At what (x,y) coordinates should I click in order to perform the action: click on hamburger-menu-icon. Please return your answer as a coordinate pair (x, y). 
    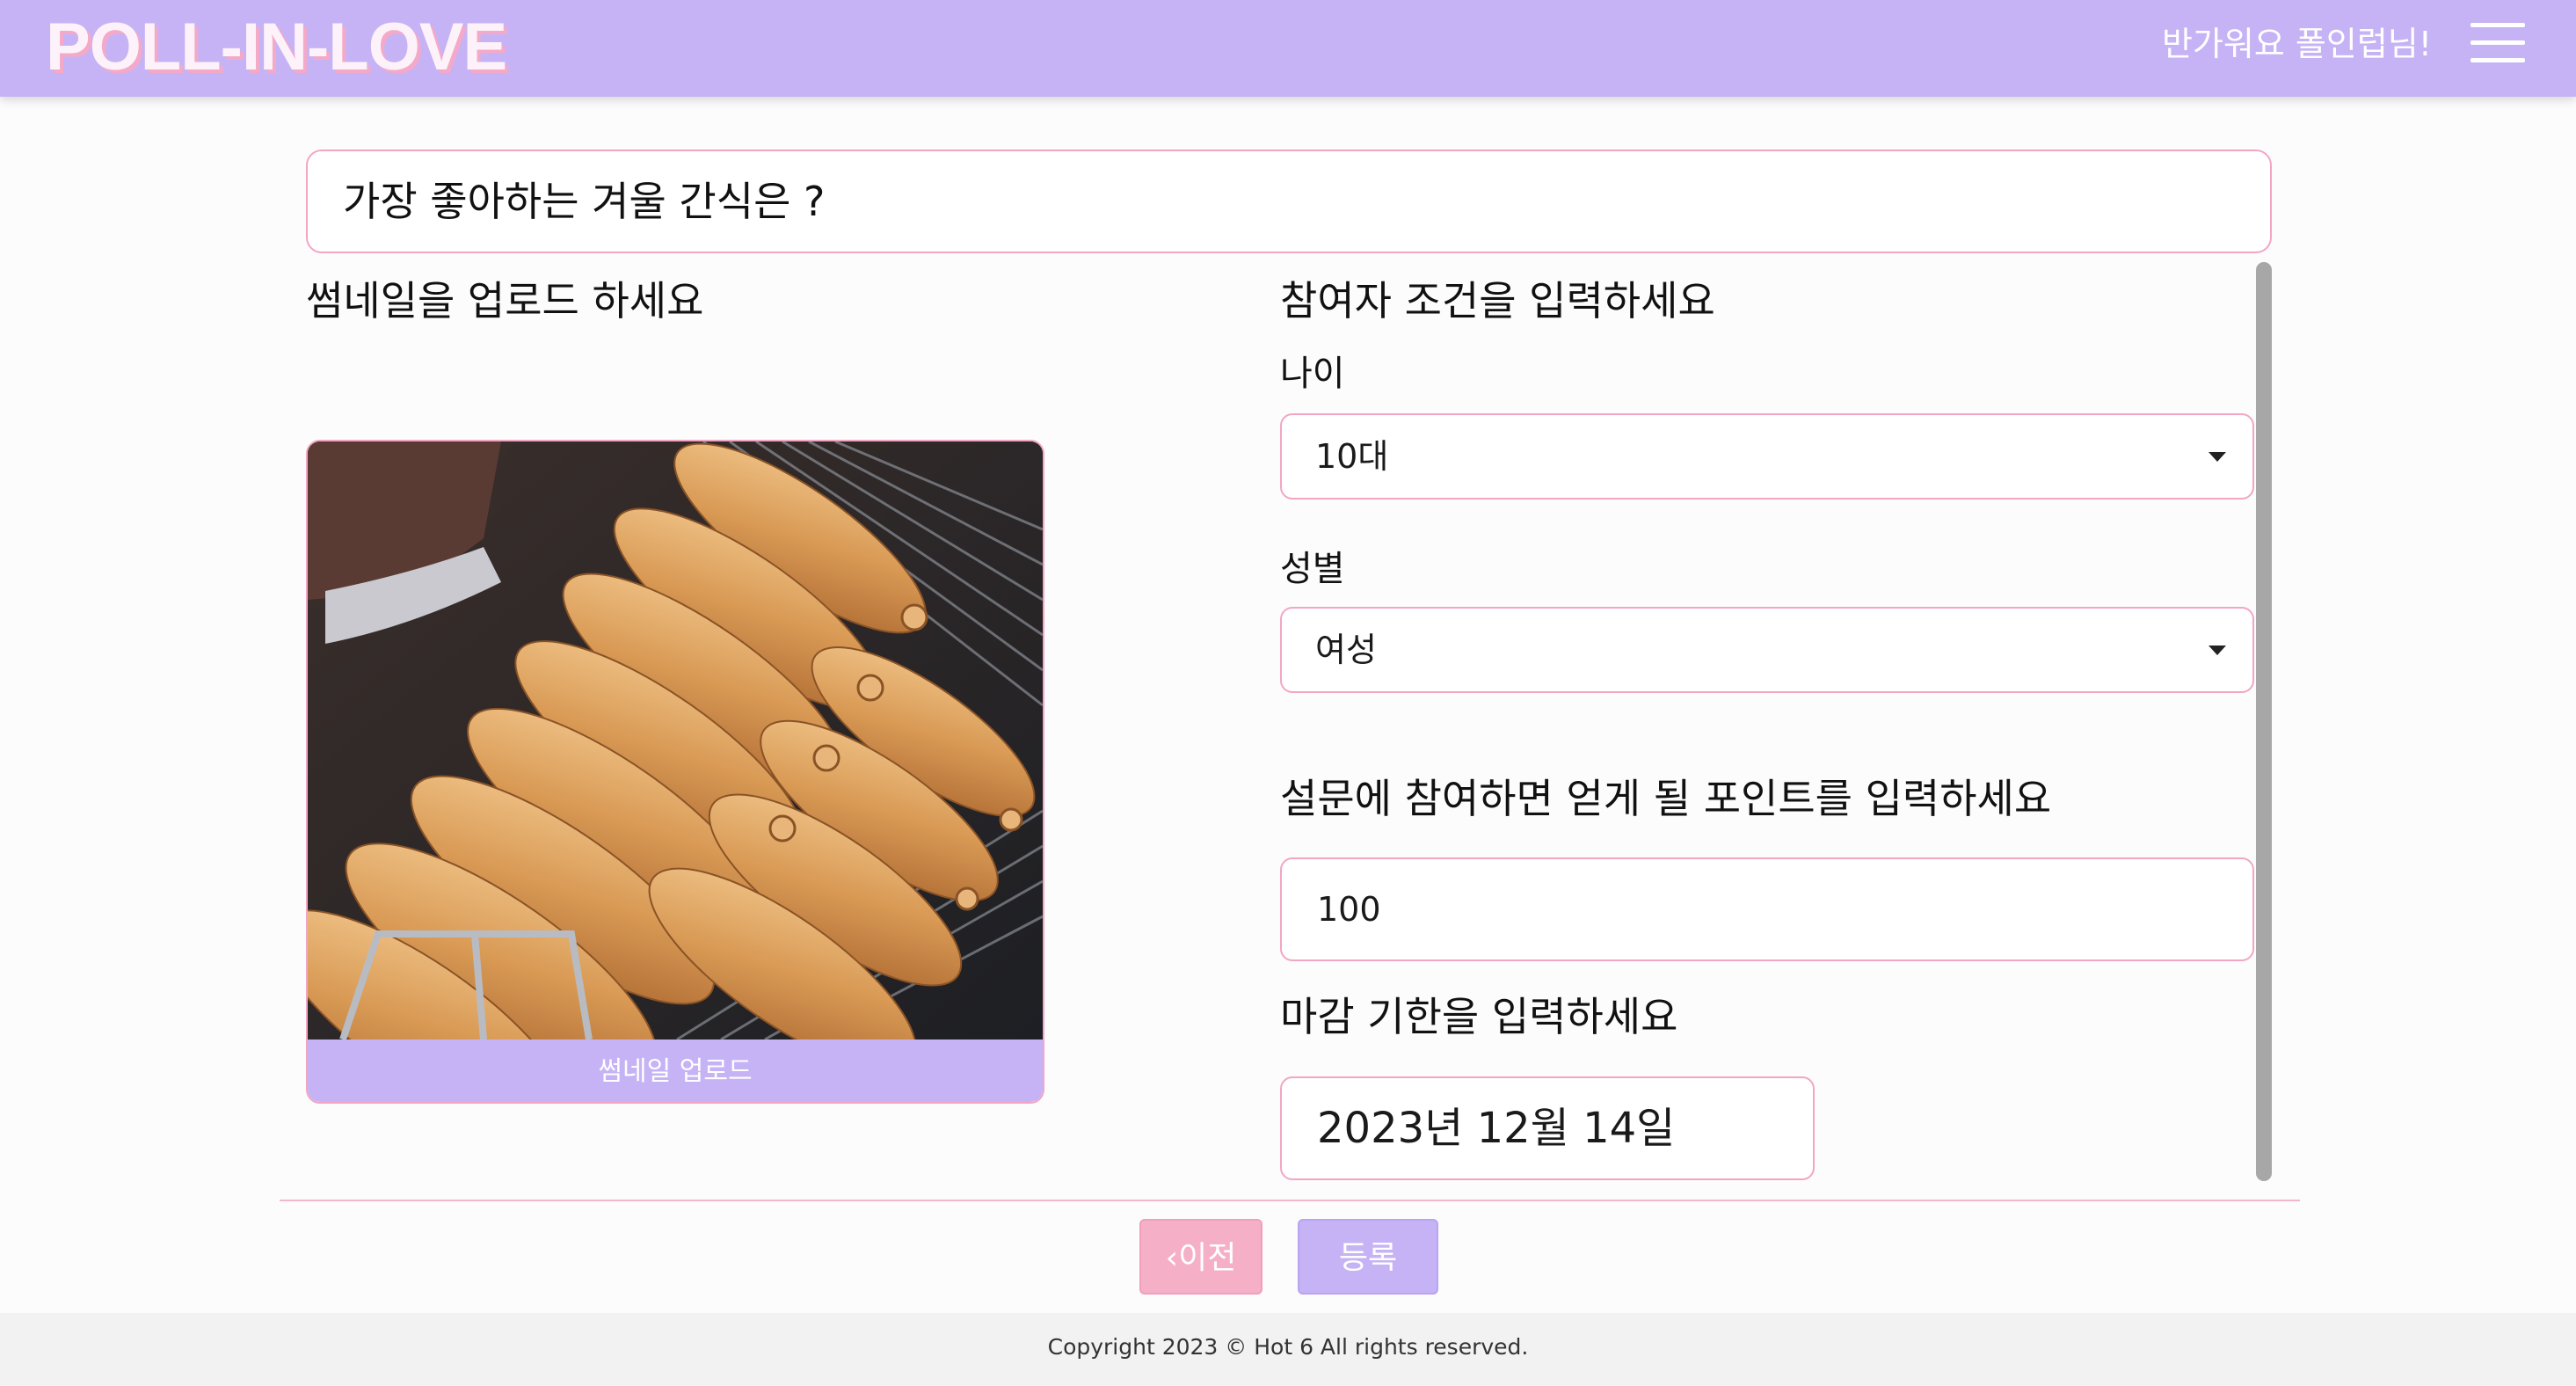
    Looking at the image, I should click on (2497, 43).